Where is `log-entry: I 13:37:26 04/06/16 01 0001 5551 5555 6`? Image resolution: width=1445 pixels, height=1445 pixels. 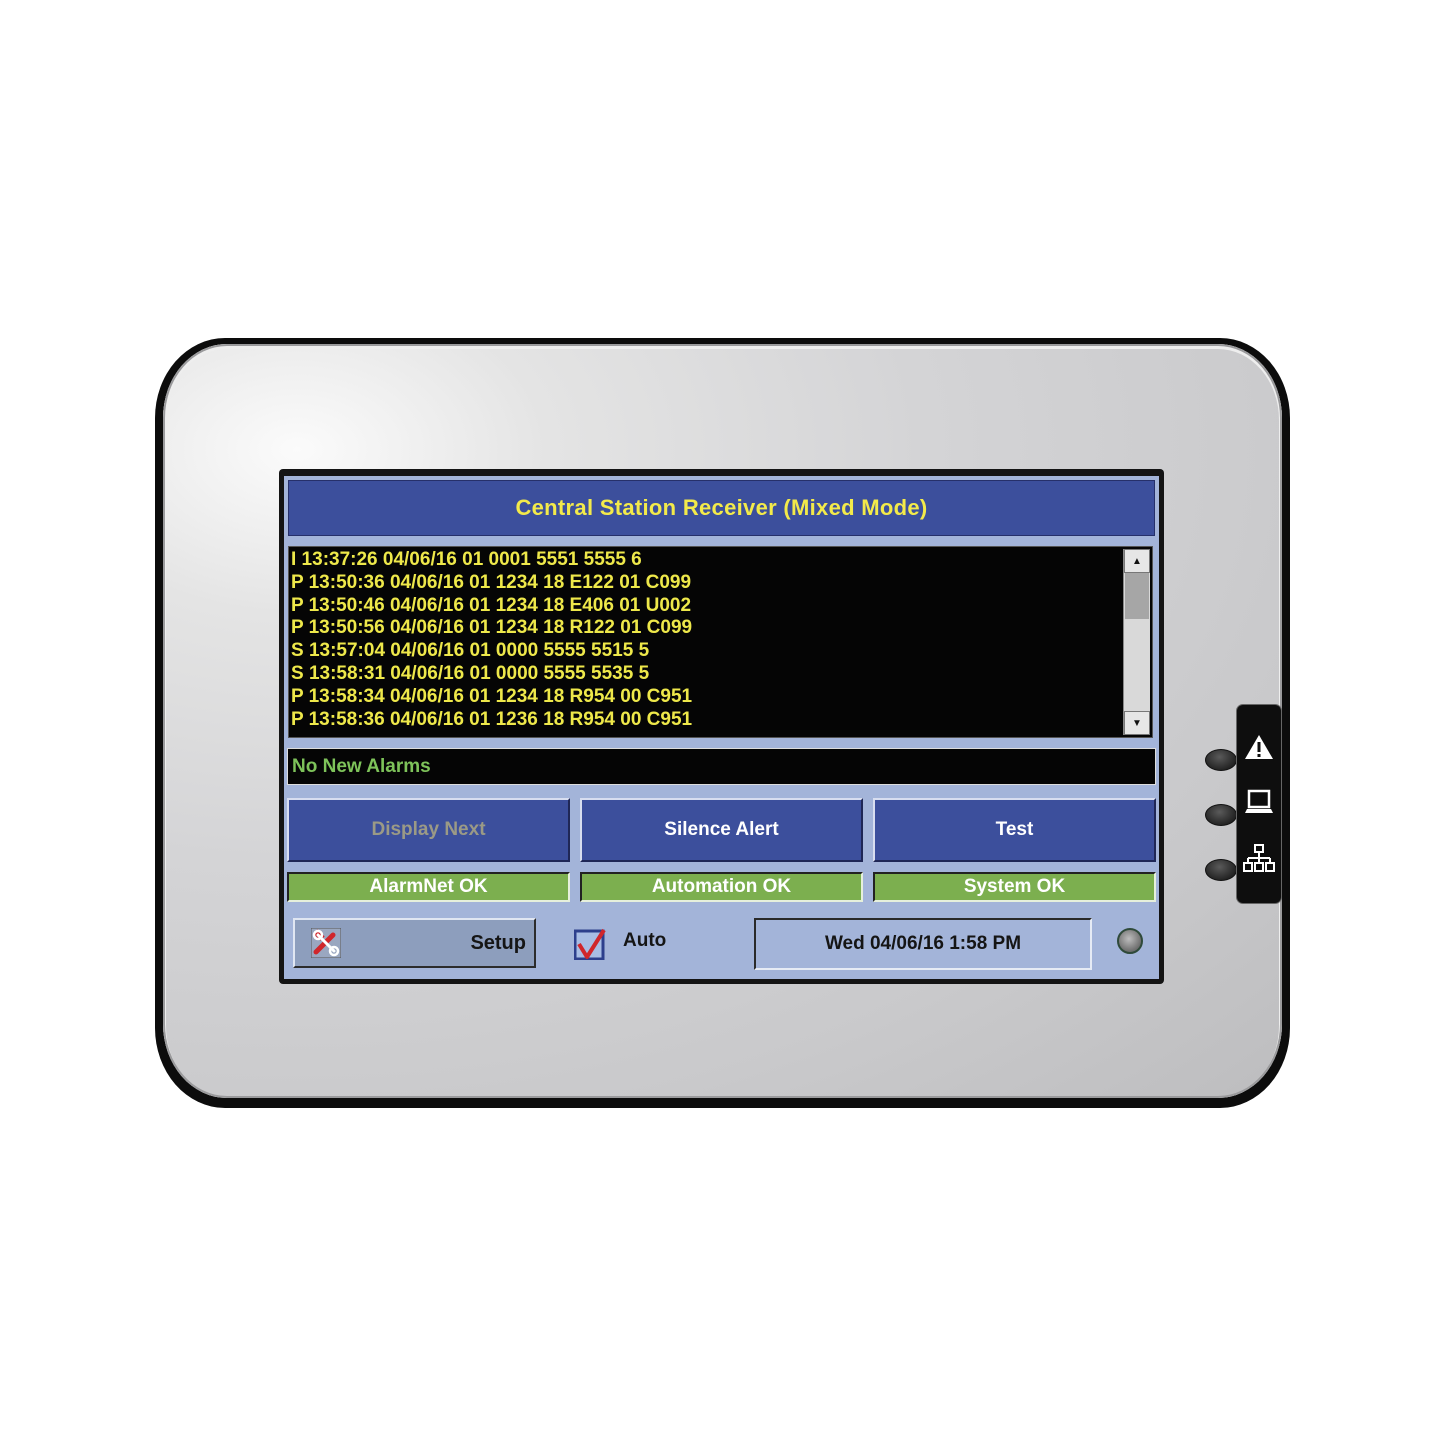
log-entry: I 13:37:26 04/06/16 01 0001 5551 5555 6 is located at coordinates (466, 559).